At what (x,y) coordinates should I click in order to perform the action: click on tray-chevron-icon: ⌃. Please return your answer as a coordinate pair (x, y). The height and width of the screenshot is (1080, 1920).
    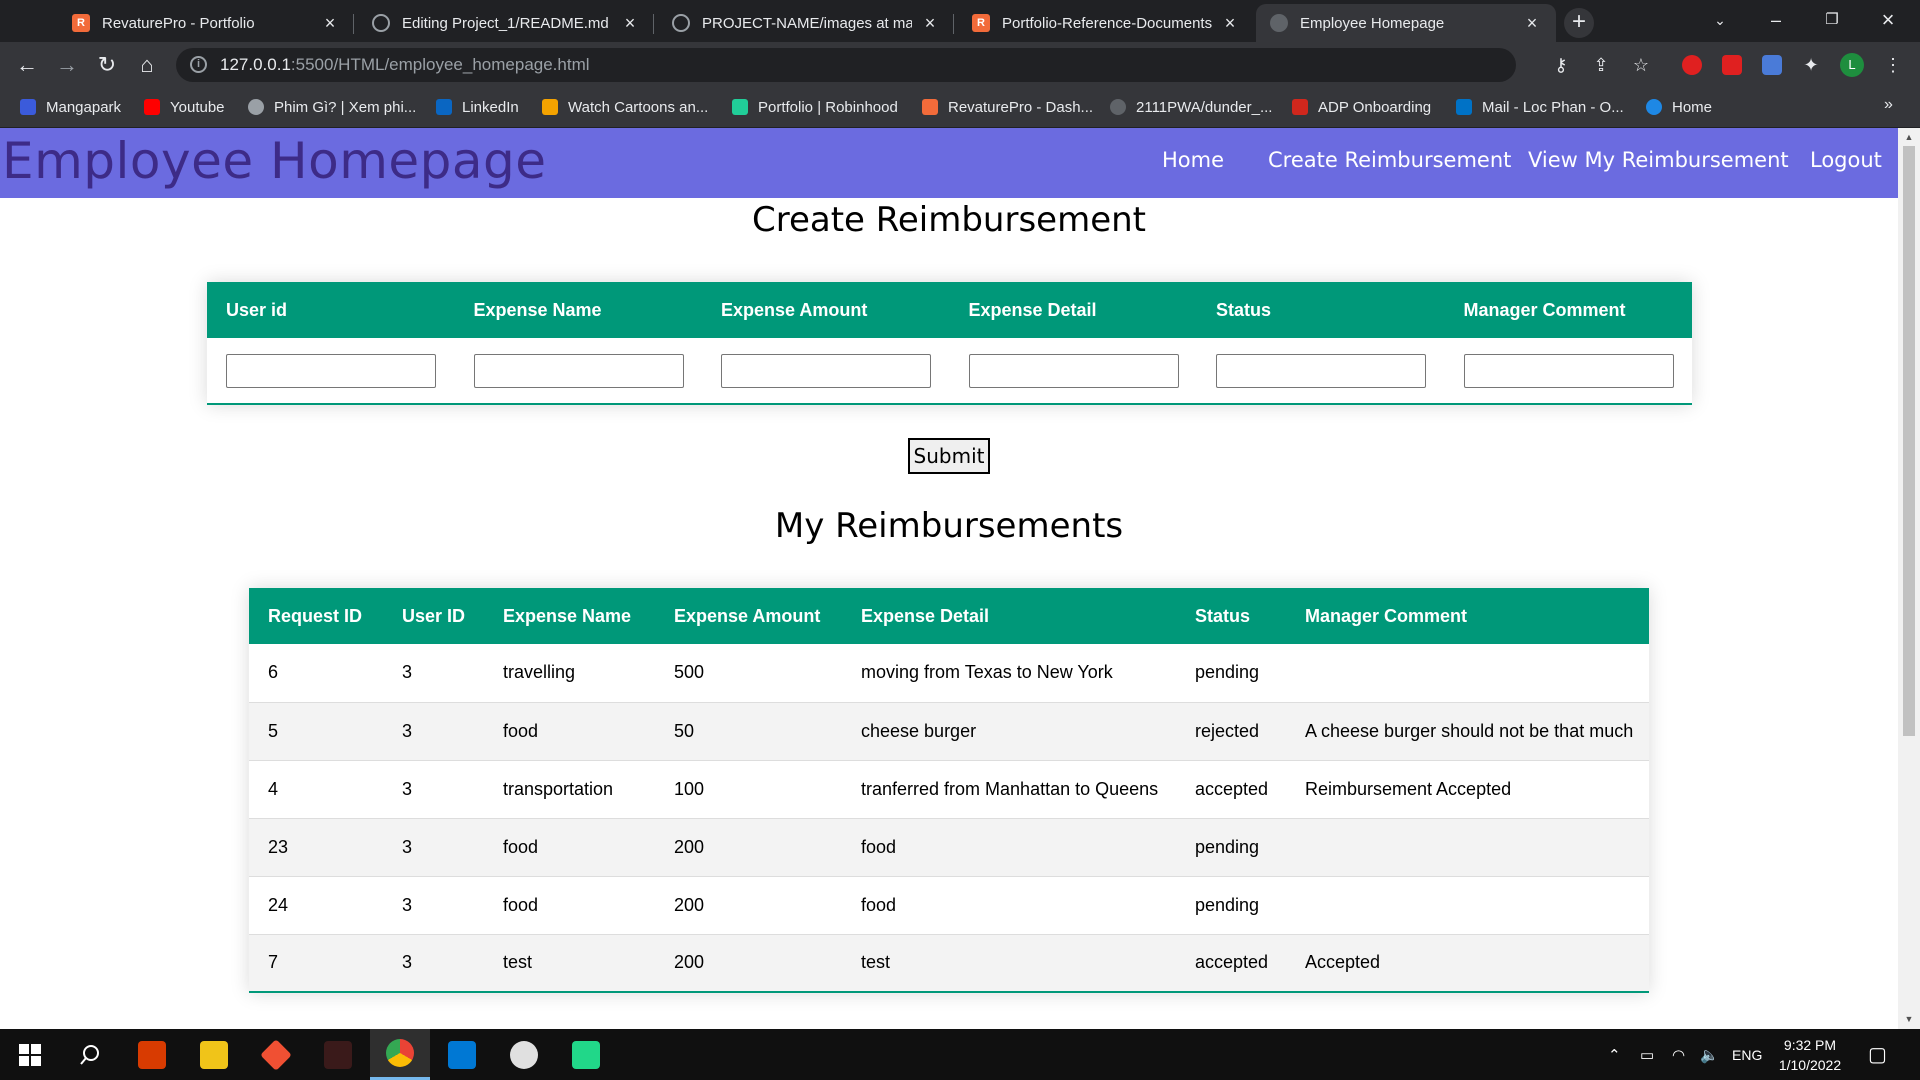
    Looking at the image, I should click on (1614, 1054).